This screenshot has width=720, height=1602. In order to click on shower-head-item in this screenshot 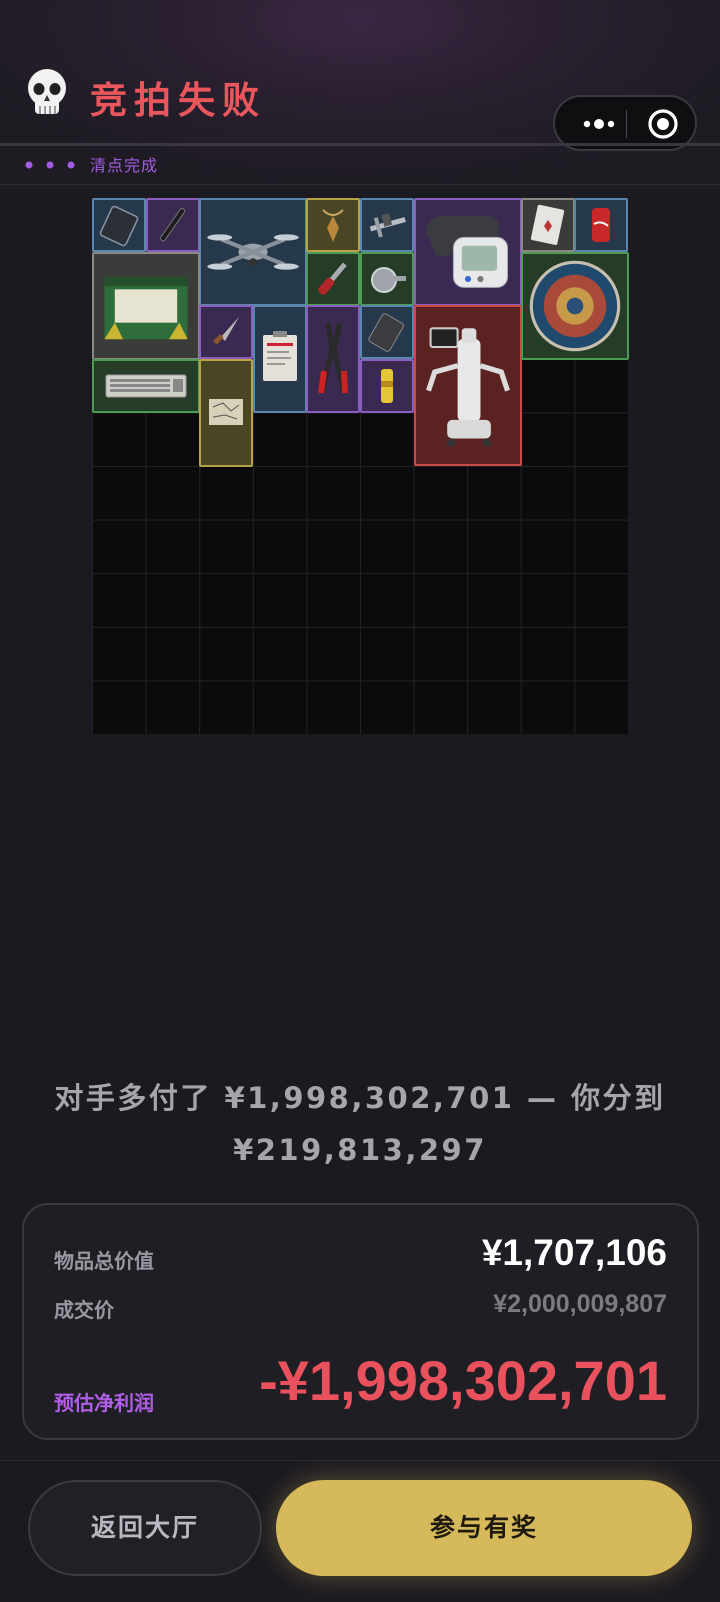, I will do `click(387, 278)`.